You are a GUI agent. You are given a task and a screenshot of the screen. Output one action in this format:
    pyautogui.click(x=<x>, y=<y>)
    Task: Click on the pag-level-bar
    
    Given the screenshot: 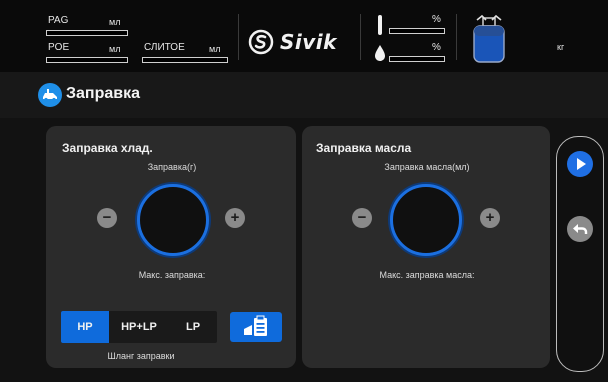 What is the action you would take?
    pyautogui.click(x=87, y=33)
    